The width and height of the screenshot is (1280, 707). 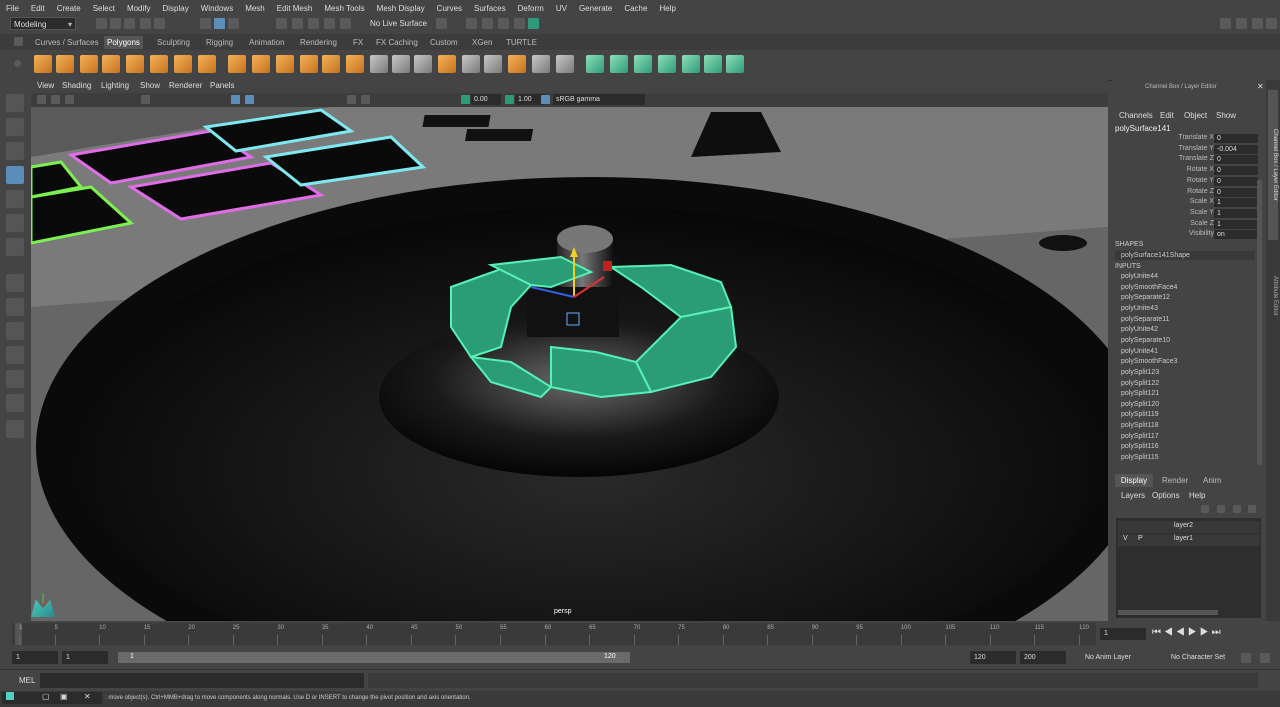 I want to click on playback-end-field: 120, so click(x=993, y=657).